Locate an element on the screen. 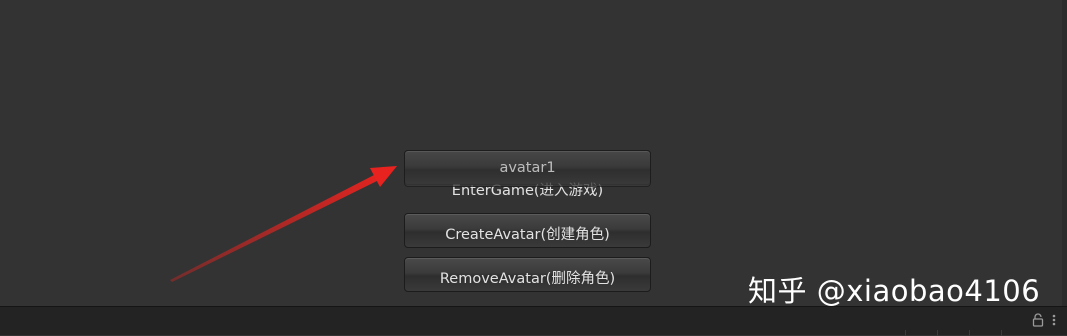 The height and width of the screenshot is (336, 1067). avatar-button: avatar1 is located at coordinates (527, 168).